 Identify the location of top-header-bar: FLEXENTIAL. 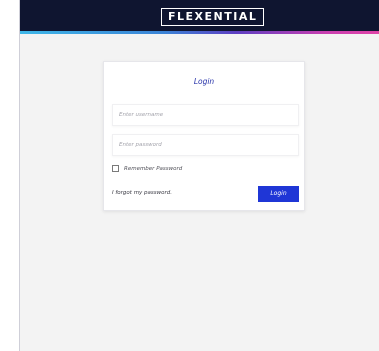
(199, 15).